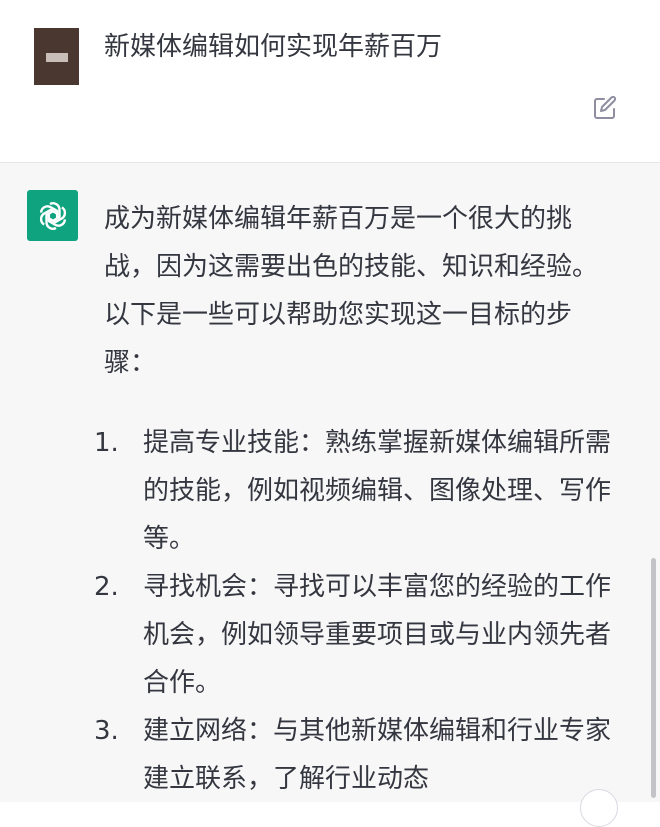 The height and width of the screenshot is (827, 660). Describe the element at coordinates (106, 443) in the screenshot. I see `step-number: 1.` at that location.